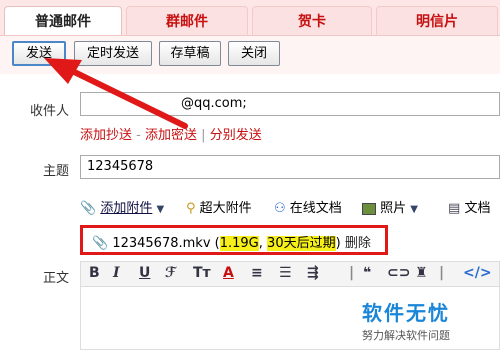 This screenshot has width=500, height=350. I want to click on annotation-arrow, so click(116, 93).